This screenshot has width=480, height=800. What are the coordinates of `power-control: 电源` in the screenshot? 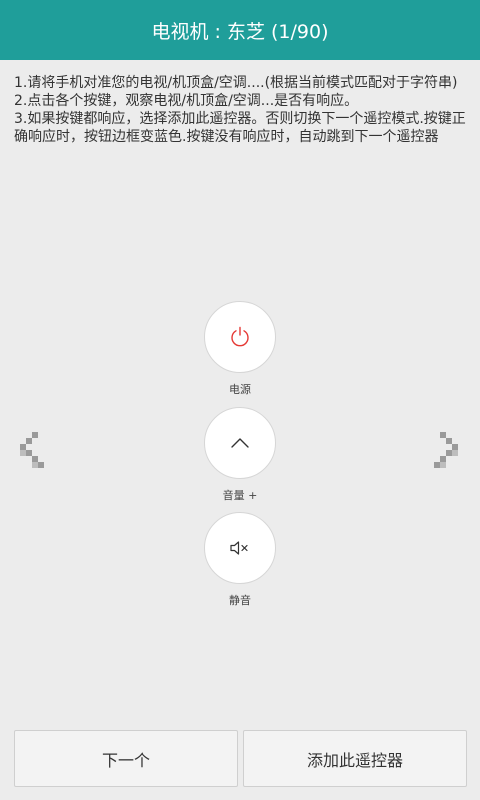 It's located at (240, 349).